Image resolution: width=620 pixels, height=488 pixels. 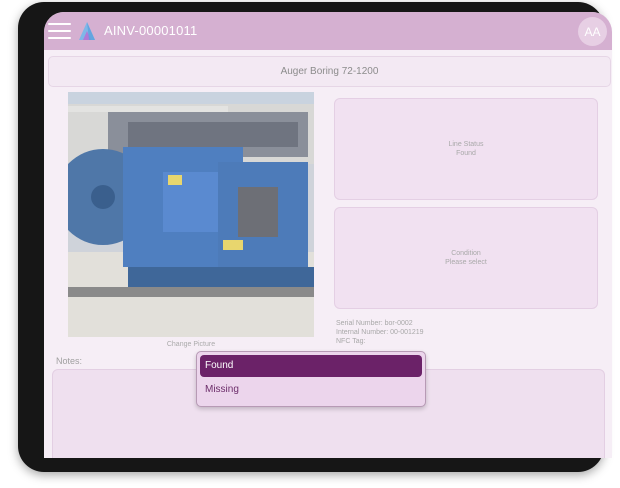 What do you see at coordinates (466, 144) in the screenshot?
I see `line-status-label: Line Status` at bounding box center [466, 144].